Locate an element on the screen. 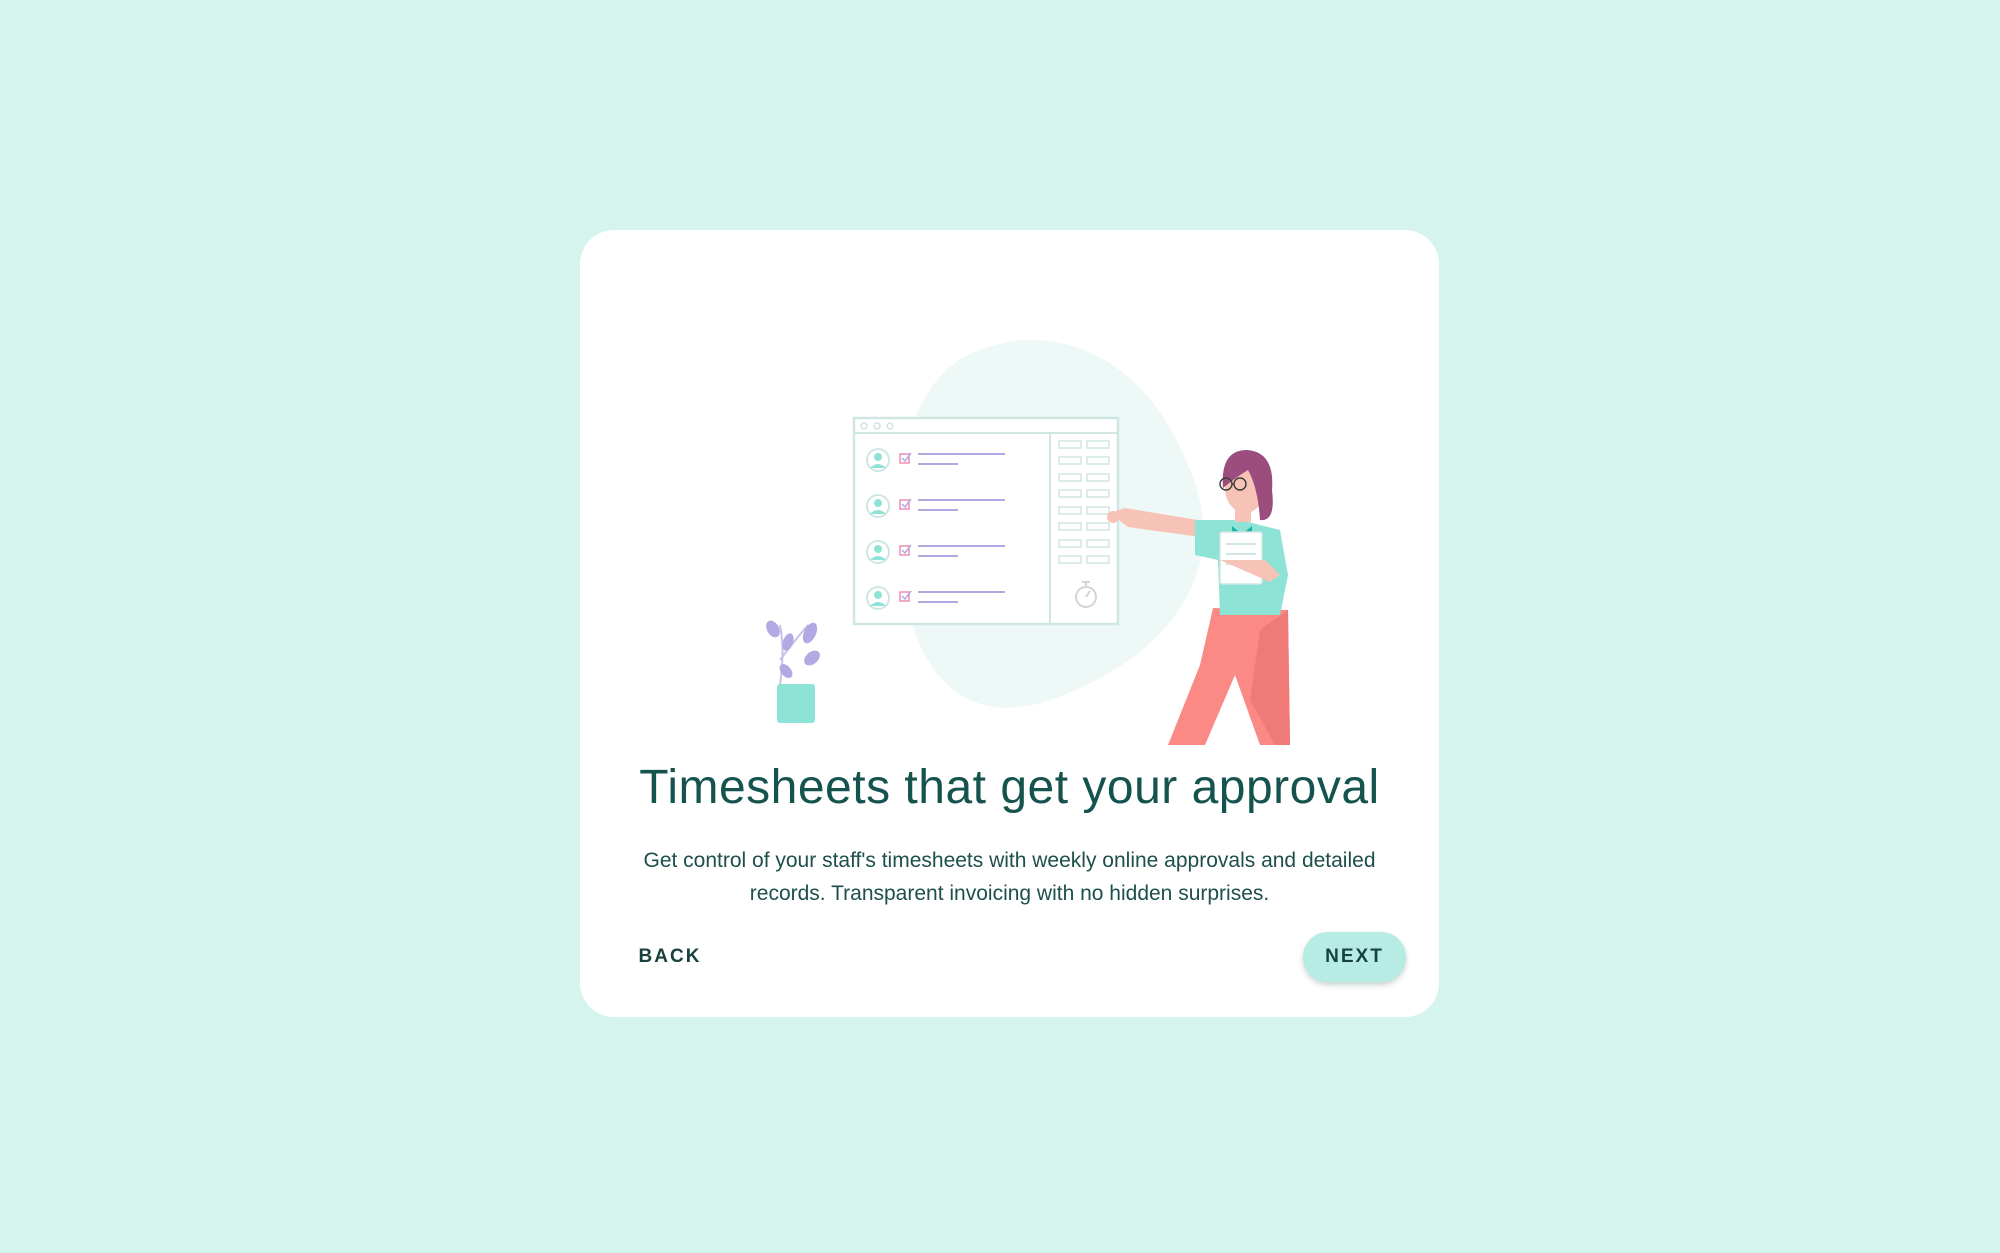 Image resolution: width=2000 pixels, height=1253 pixels. timesheet-illustration is located at coordinates (1028, 542).